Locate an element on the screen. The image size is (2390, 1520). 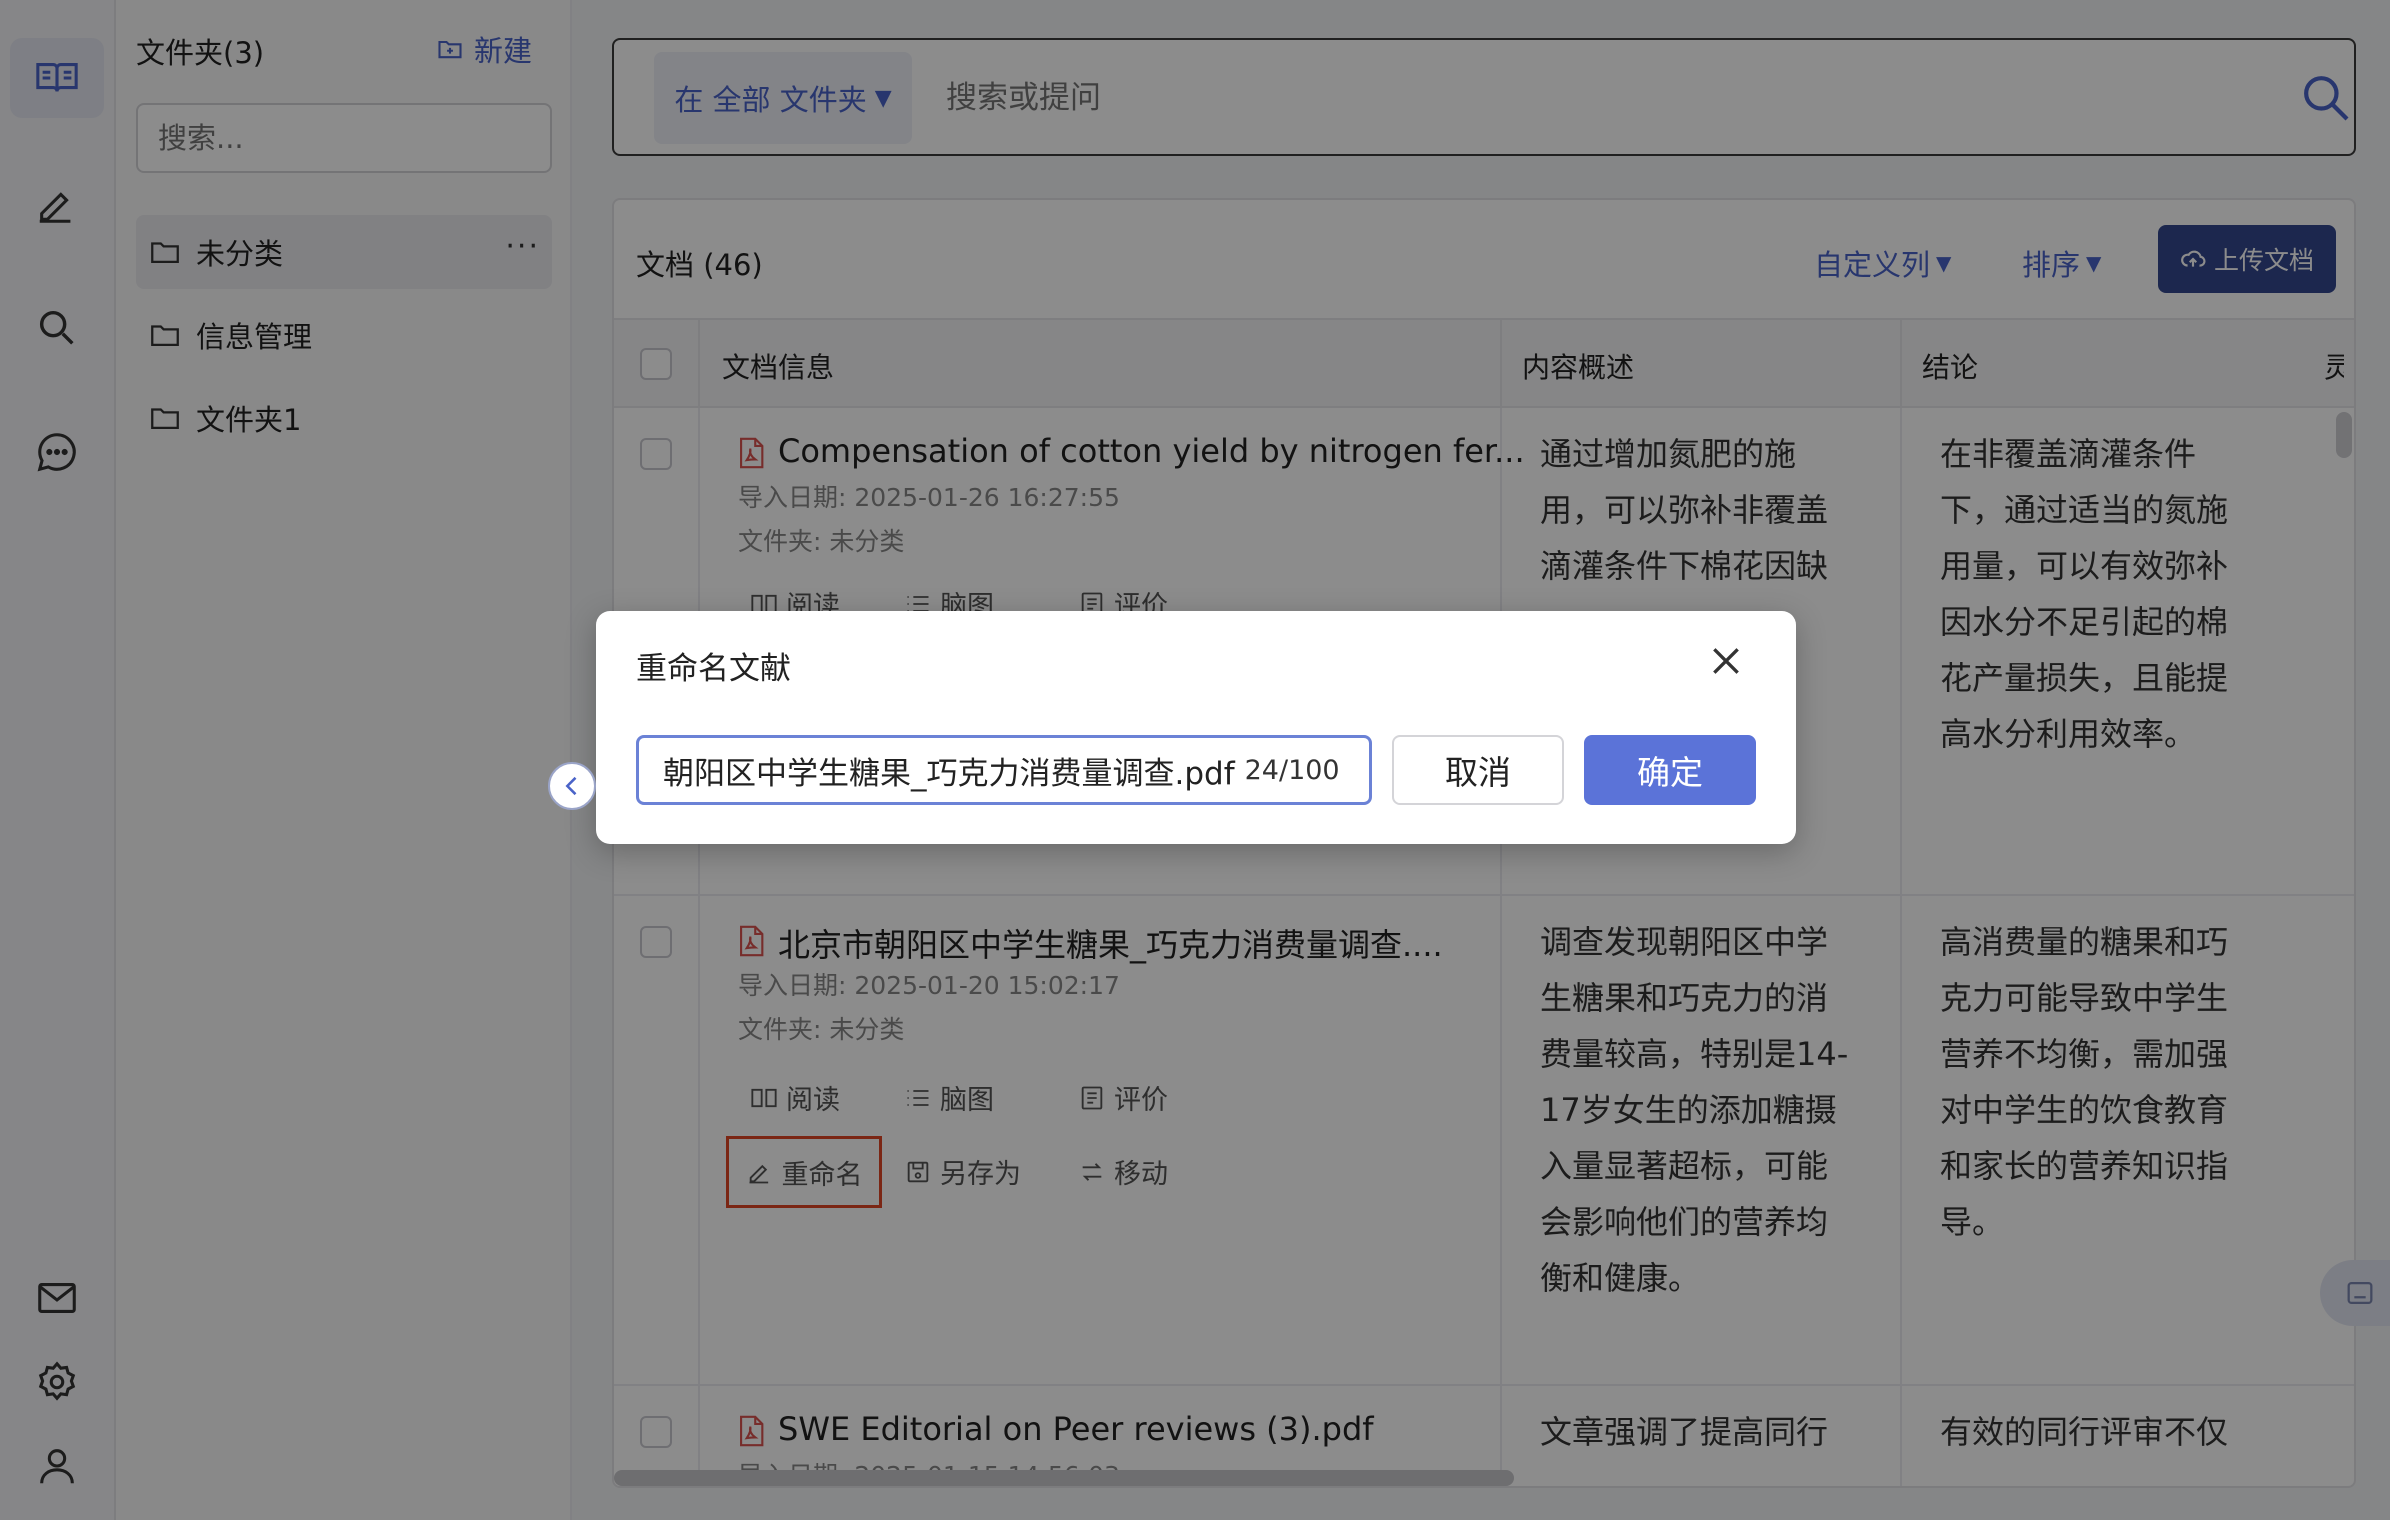
char-count: 24/100 is located at coordinates (1292, 770).